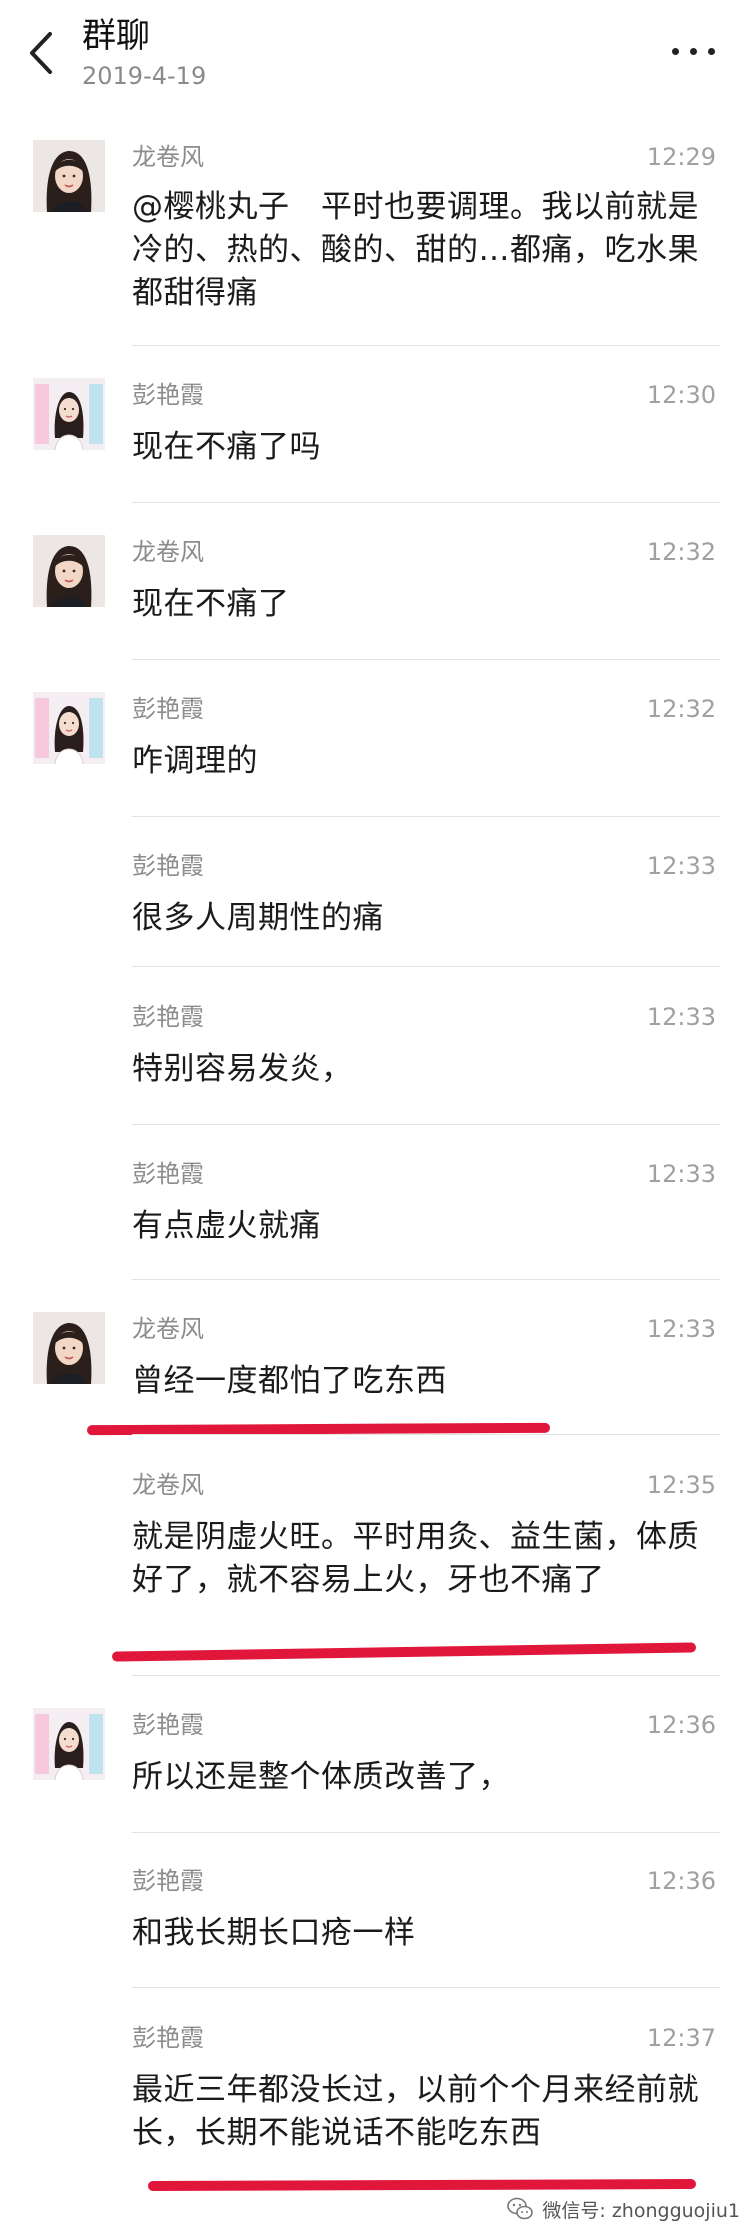  What do you see at coordinates (116, 36) in the screenshot?
I see `chat-title: 群聊` at bounding box center [116, 36].